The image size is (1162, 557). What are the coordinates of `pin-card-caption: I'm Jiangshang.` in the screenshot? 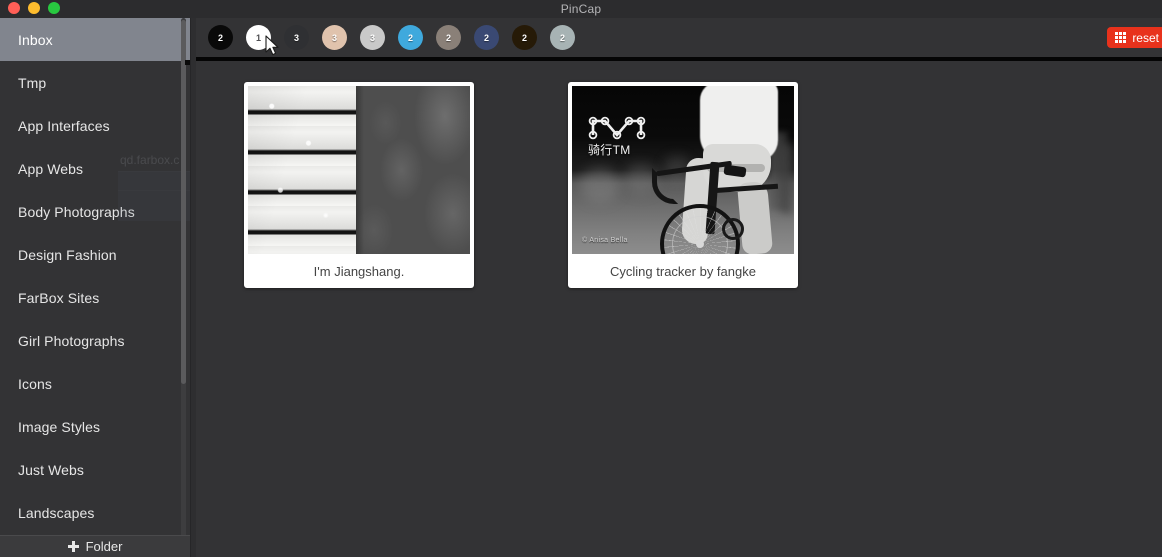 It's located at (359, 271).